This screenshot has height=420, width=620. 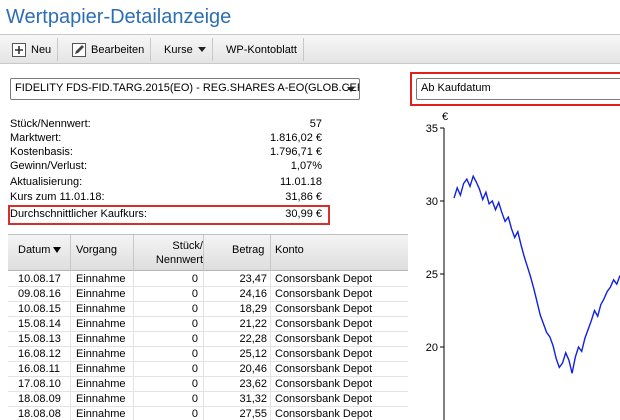 I want to click on cell-amount: 22,28, so click(x=253, y=339).